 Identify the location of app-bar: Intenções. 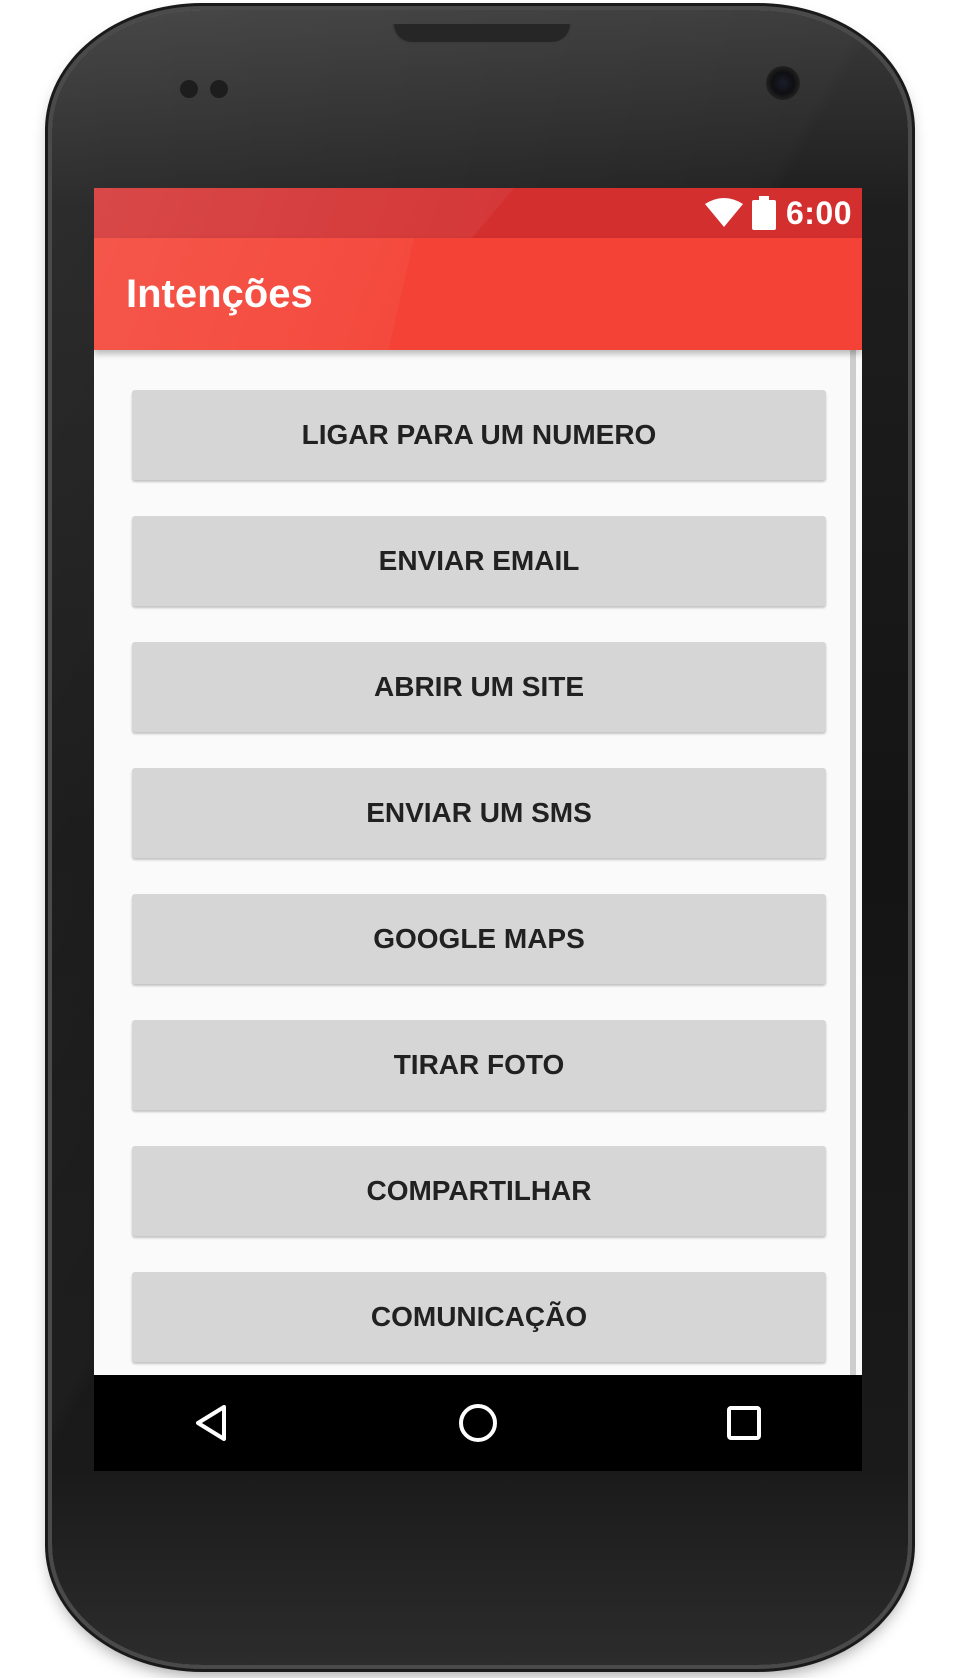
(478, 294).